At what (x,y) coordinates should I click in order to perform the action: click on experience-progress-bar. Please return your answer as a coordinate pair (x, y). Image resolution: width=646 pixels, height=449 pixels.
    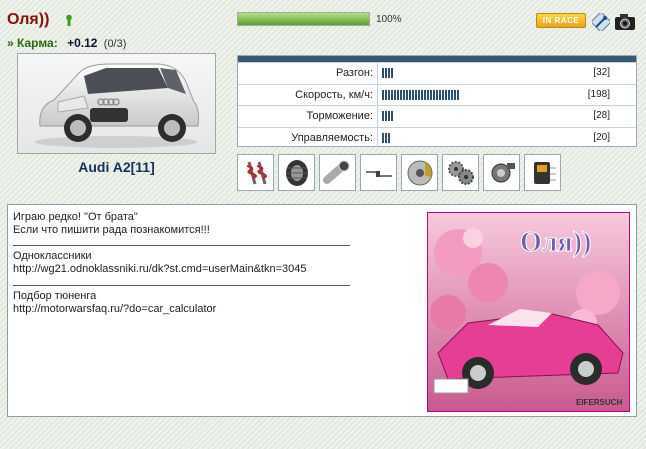
    Looking at the image, I should click on (303, 19).